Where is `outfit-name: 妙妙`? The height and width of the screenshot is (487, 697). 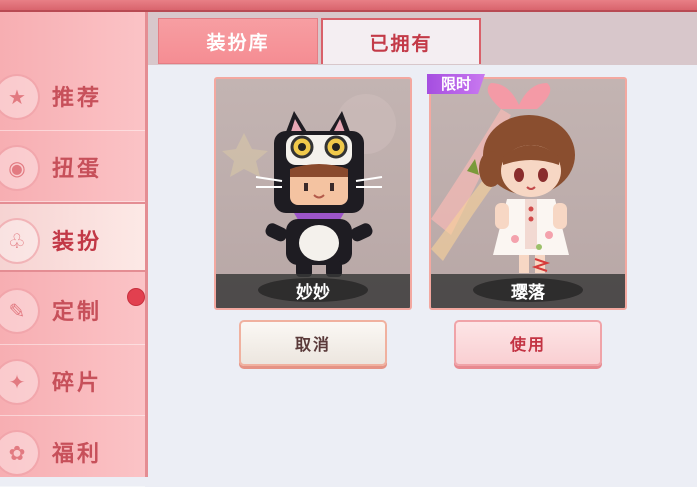 outfit-name: 妙妙 is located at coordinates (313, 293).